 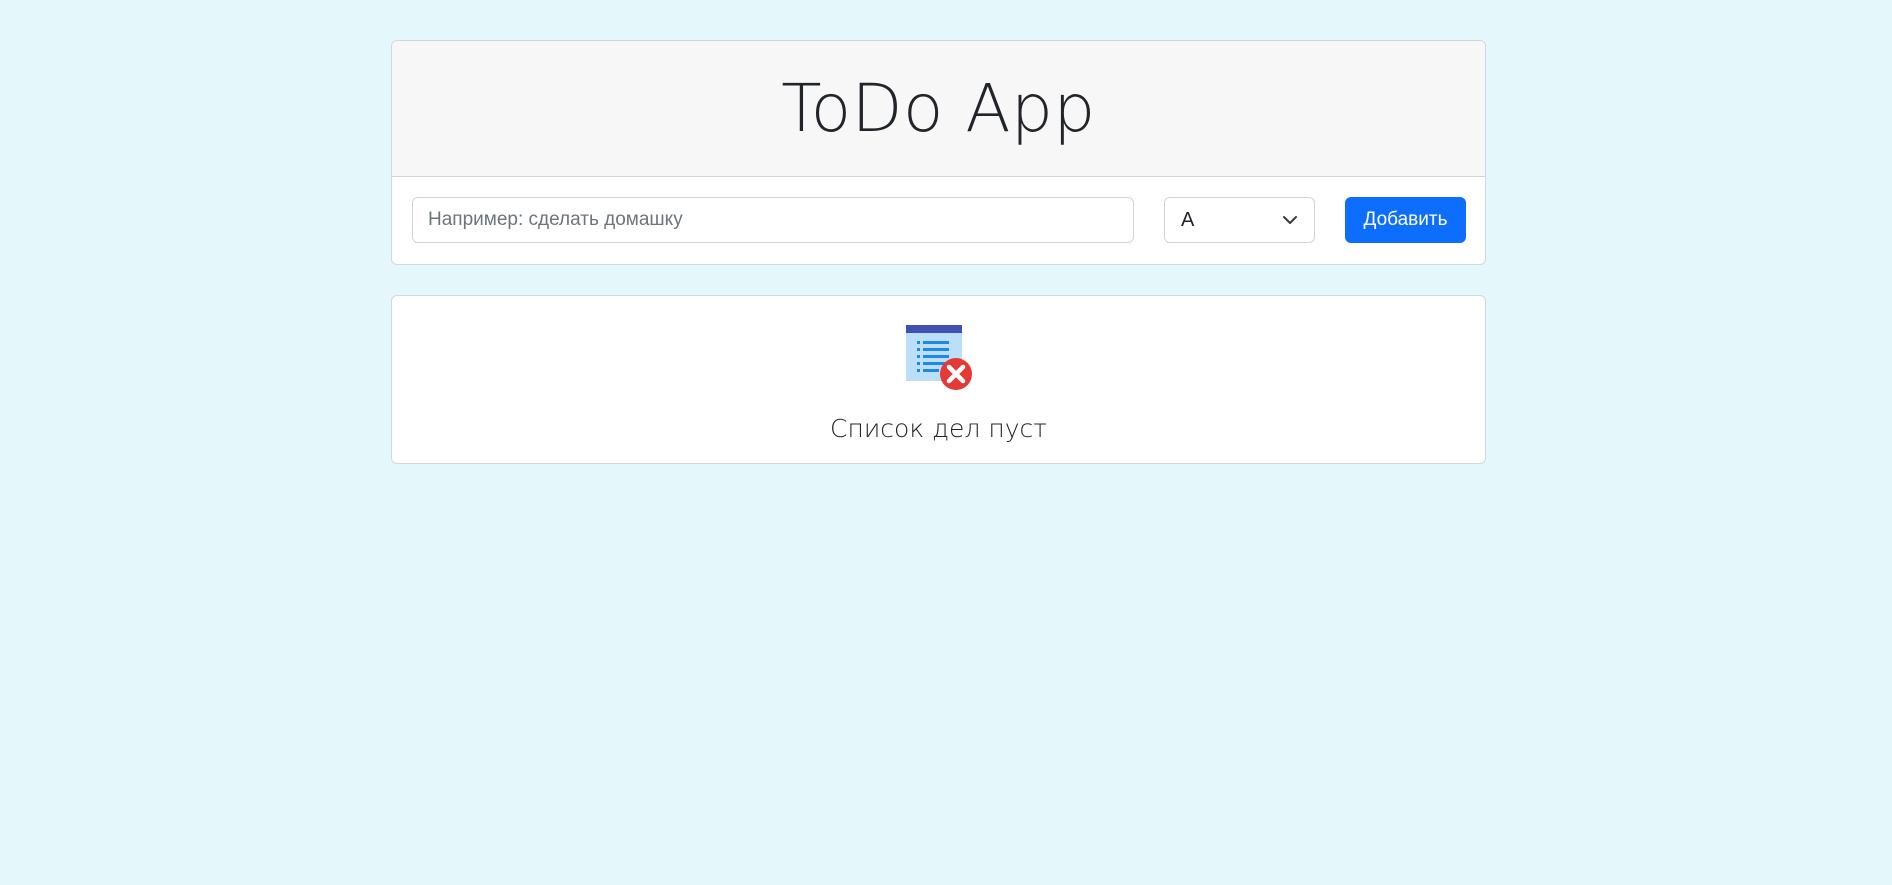 I want to click on card-header: ToDo App, so click(x=938, y=109).